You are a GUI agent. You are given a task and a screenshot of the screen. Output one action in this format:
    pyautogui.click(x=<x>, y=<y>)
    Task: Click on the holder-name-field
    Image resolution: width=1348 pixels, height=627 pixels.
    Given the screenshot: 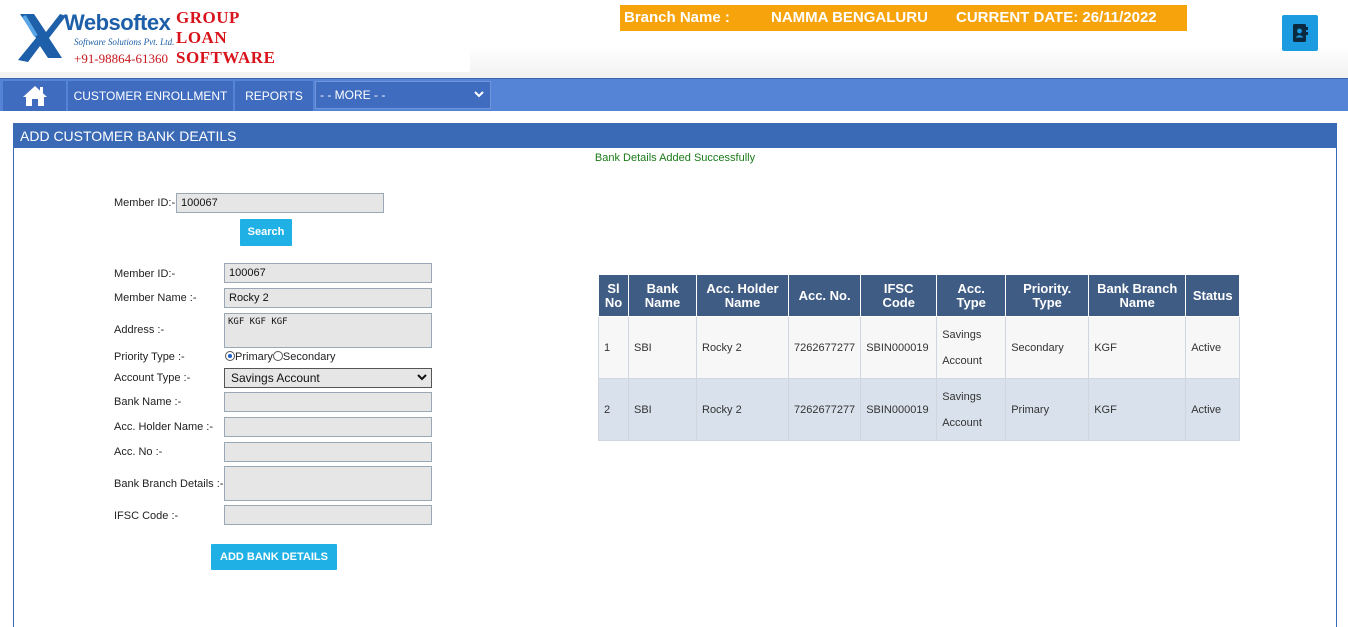 What is the action you would take?
    pyautogui.click(x=328, y=427)
    